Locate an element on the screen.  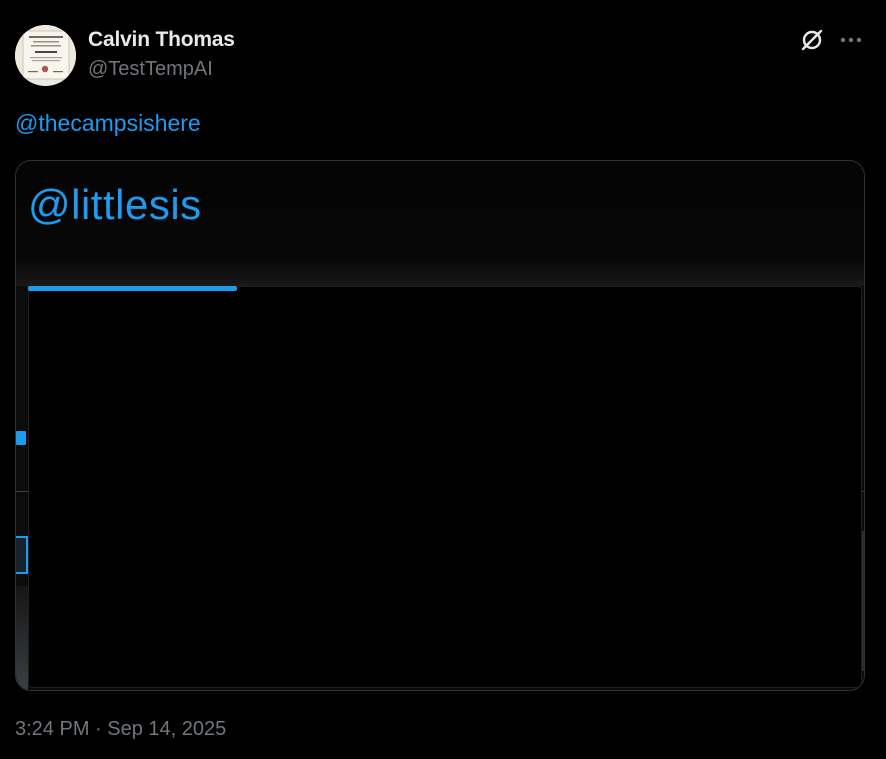
media-overlay-text: @littlesis is located at coordinates (115, 204).